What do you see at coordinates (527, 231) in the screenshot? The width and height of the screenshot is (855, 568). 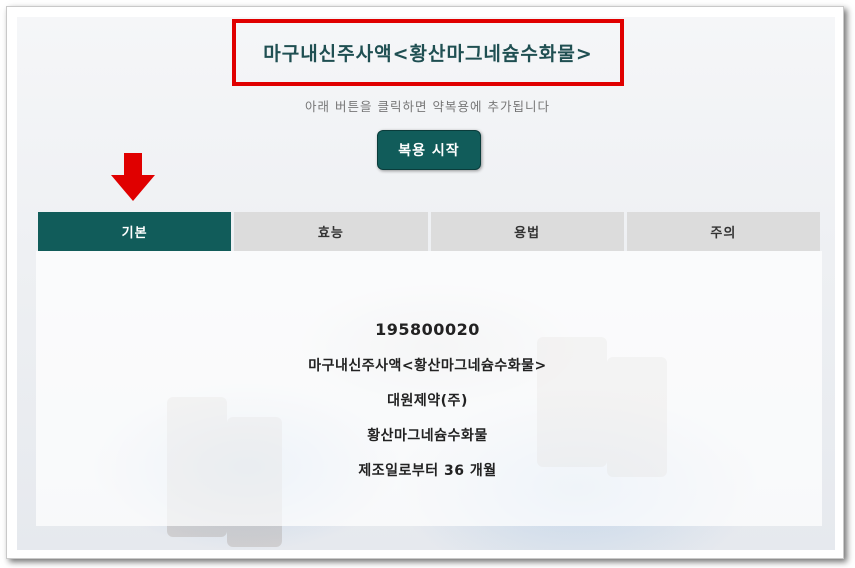 I see `tab-usage: 용법` at bounding box center [527, 231].